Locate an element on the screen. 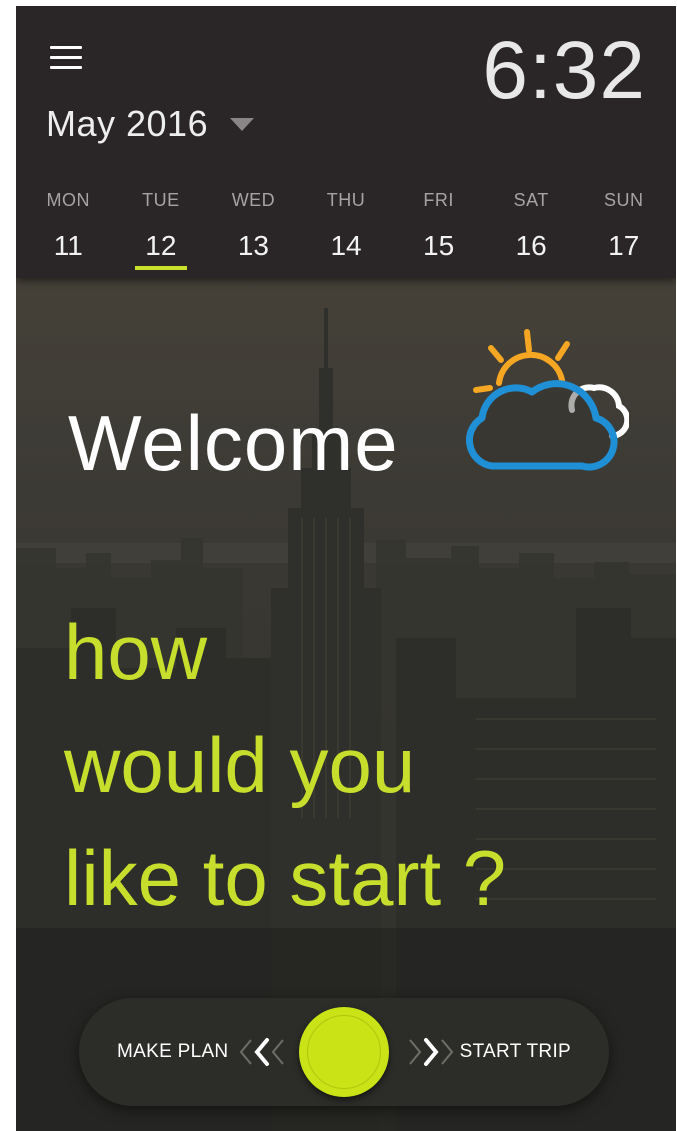 This screenshot has height=1131, width=677. welcome-heading: Welcome is located at coordinates (233, 443).